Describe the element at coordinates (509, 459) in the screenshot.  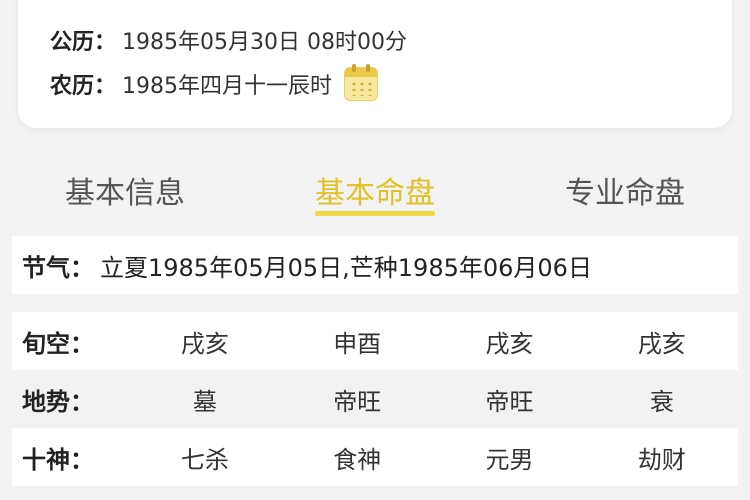
I see `table-cell: 元男` at that location.